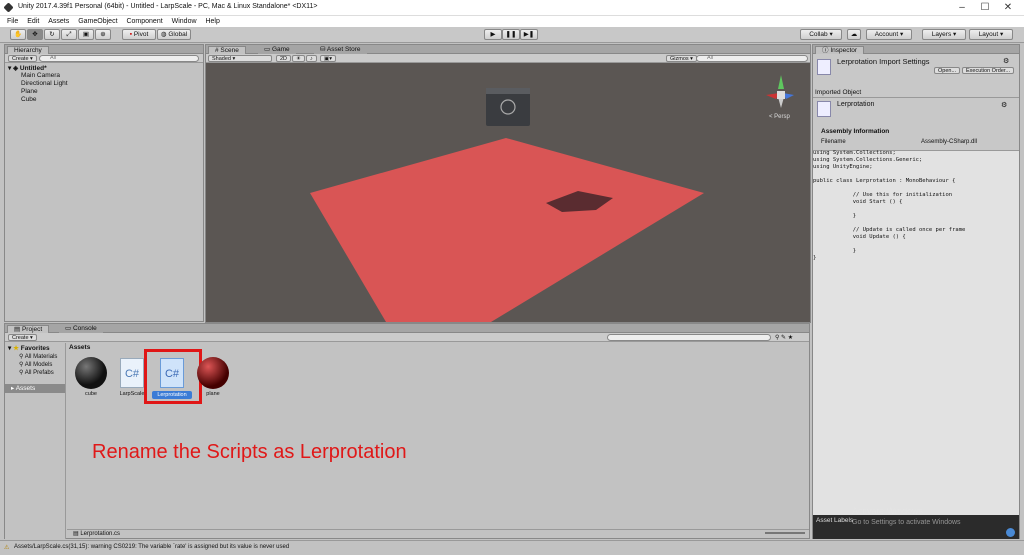 The height and width of the screenshot is (555, 1024). What do you see at coordinates (212, 21) in the screenshot?
I see `menu-help: Help` at bounding box center [212, 21].